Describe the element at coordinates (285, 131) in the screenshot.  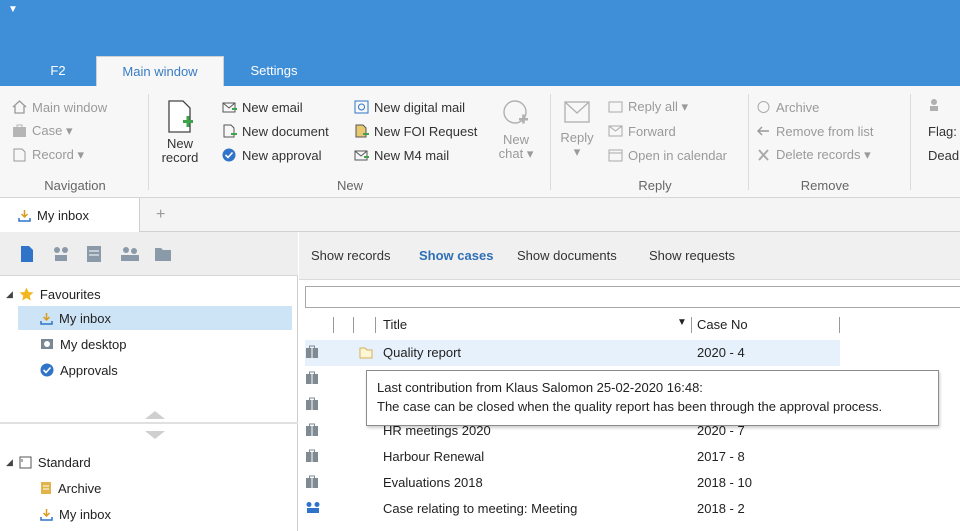
I see `new-document-label: New document` at that location.